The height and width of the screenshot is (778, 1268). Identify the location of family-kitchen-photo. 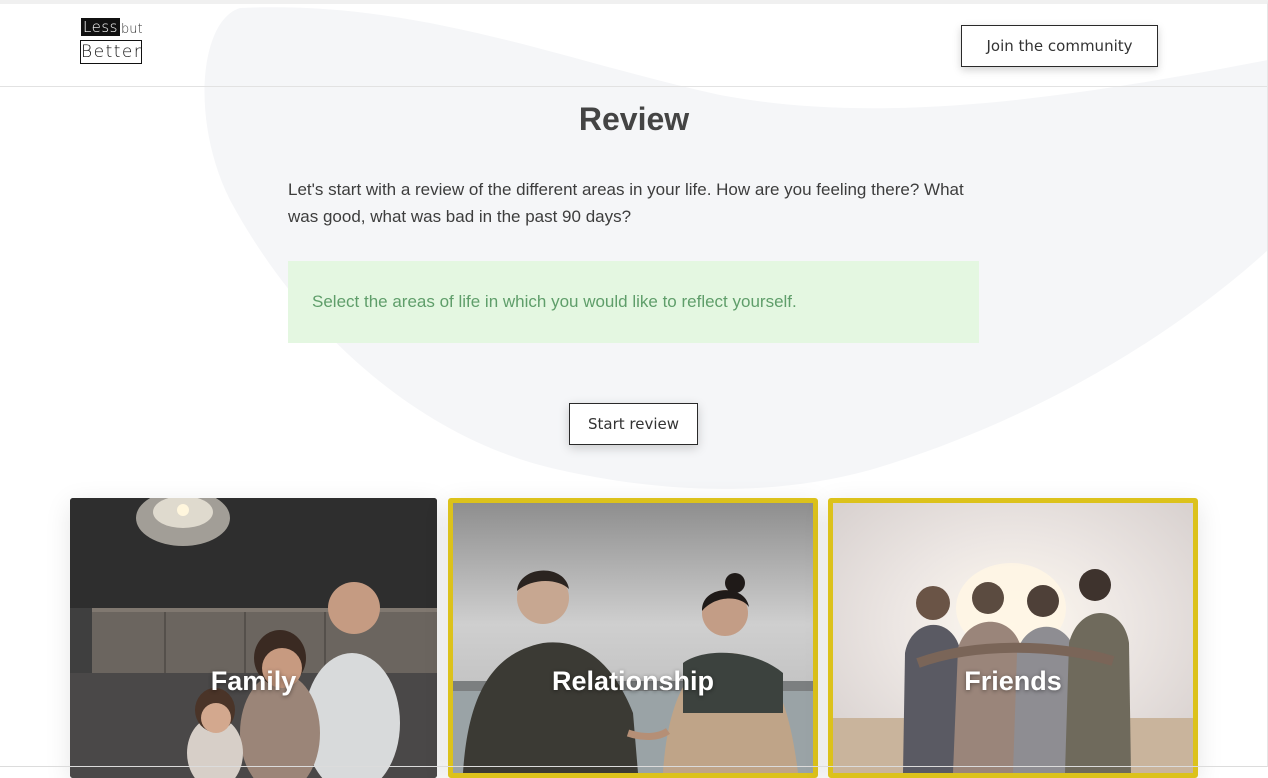
(253, 638).